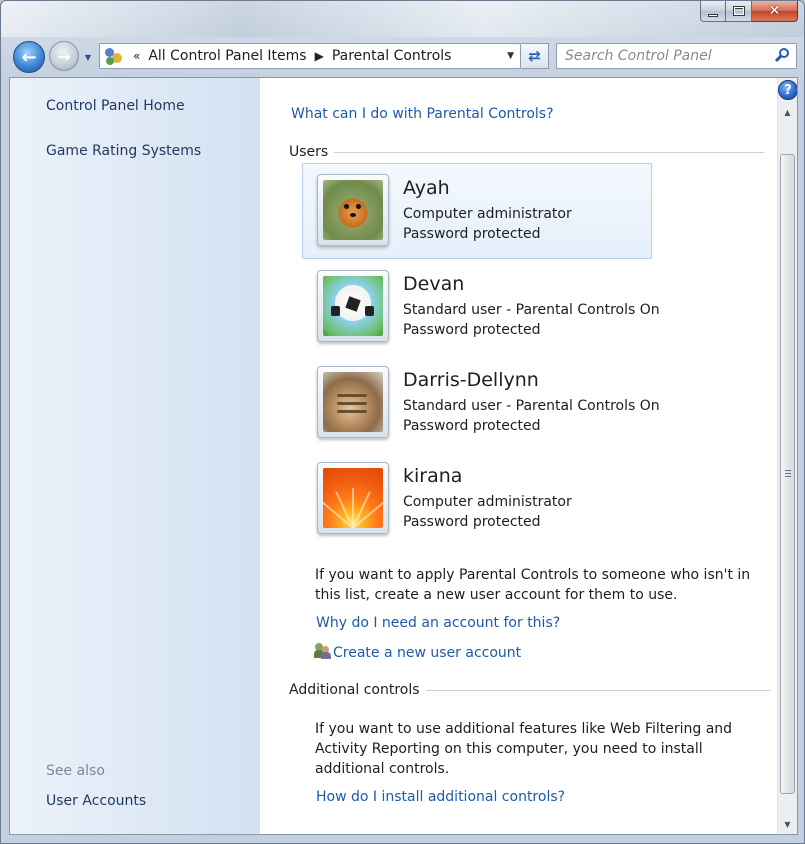 This screenshot has width=805, height=844. What do you see at coordinates (440, 797) in the screenshot?
I see `install-additional-controls-link: How do I install additional controls?` at bounding box center [440, 797].